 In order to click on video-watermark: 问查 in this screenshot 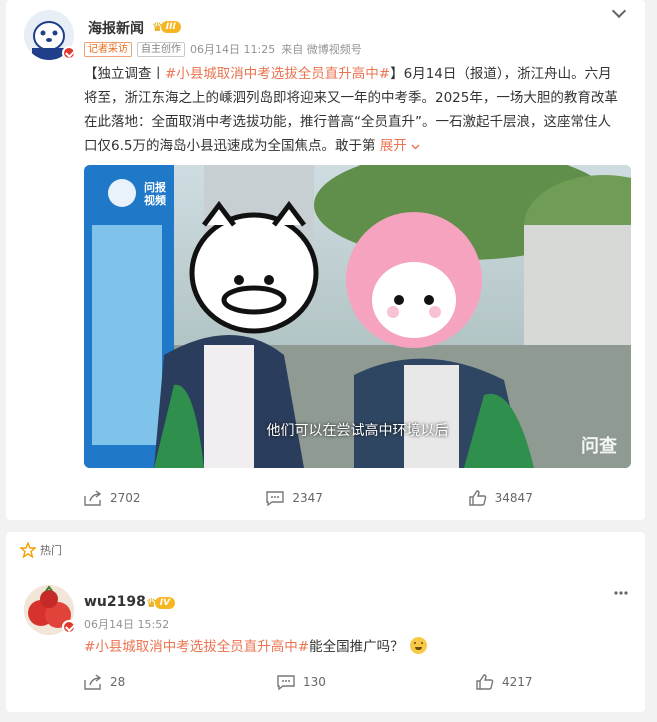, I will do `click(599, 446)`.